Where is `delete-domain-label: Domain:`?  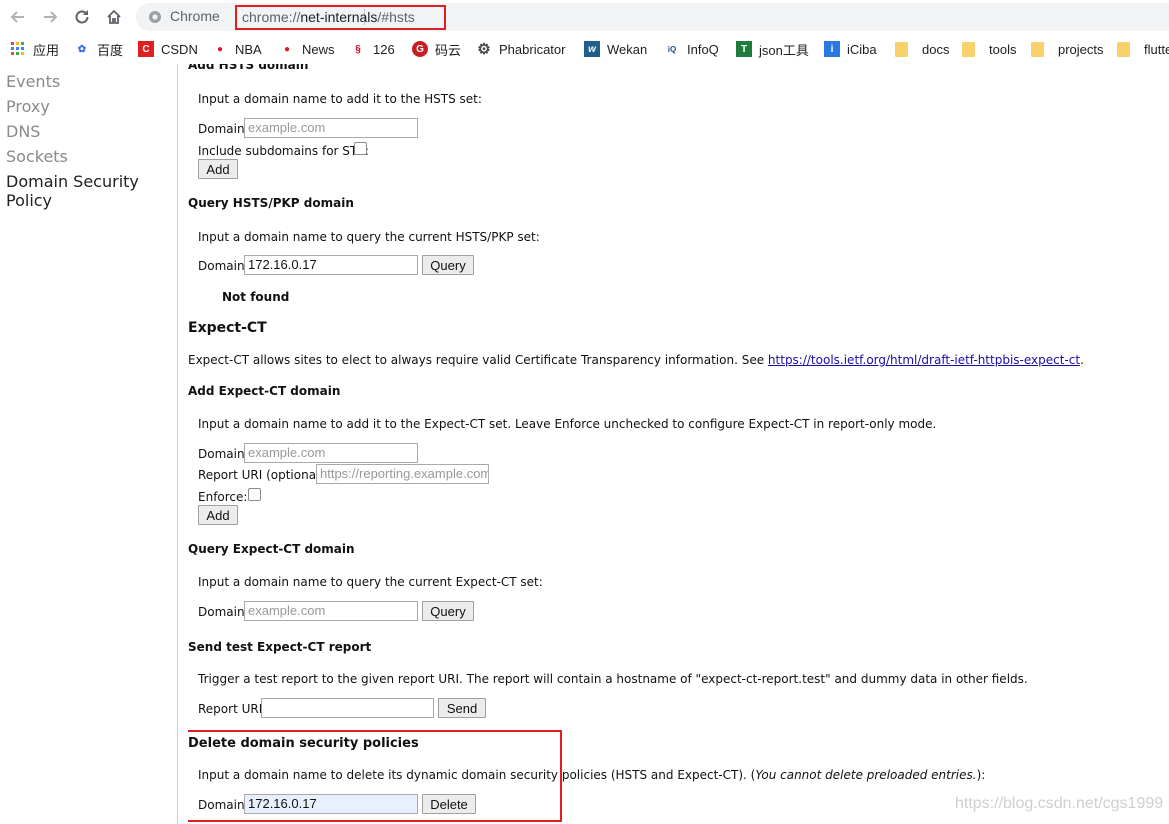 delete-domain-label: Domain: is located at coordinates (223, 805).